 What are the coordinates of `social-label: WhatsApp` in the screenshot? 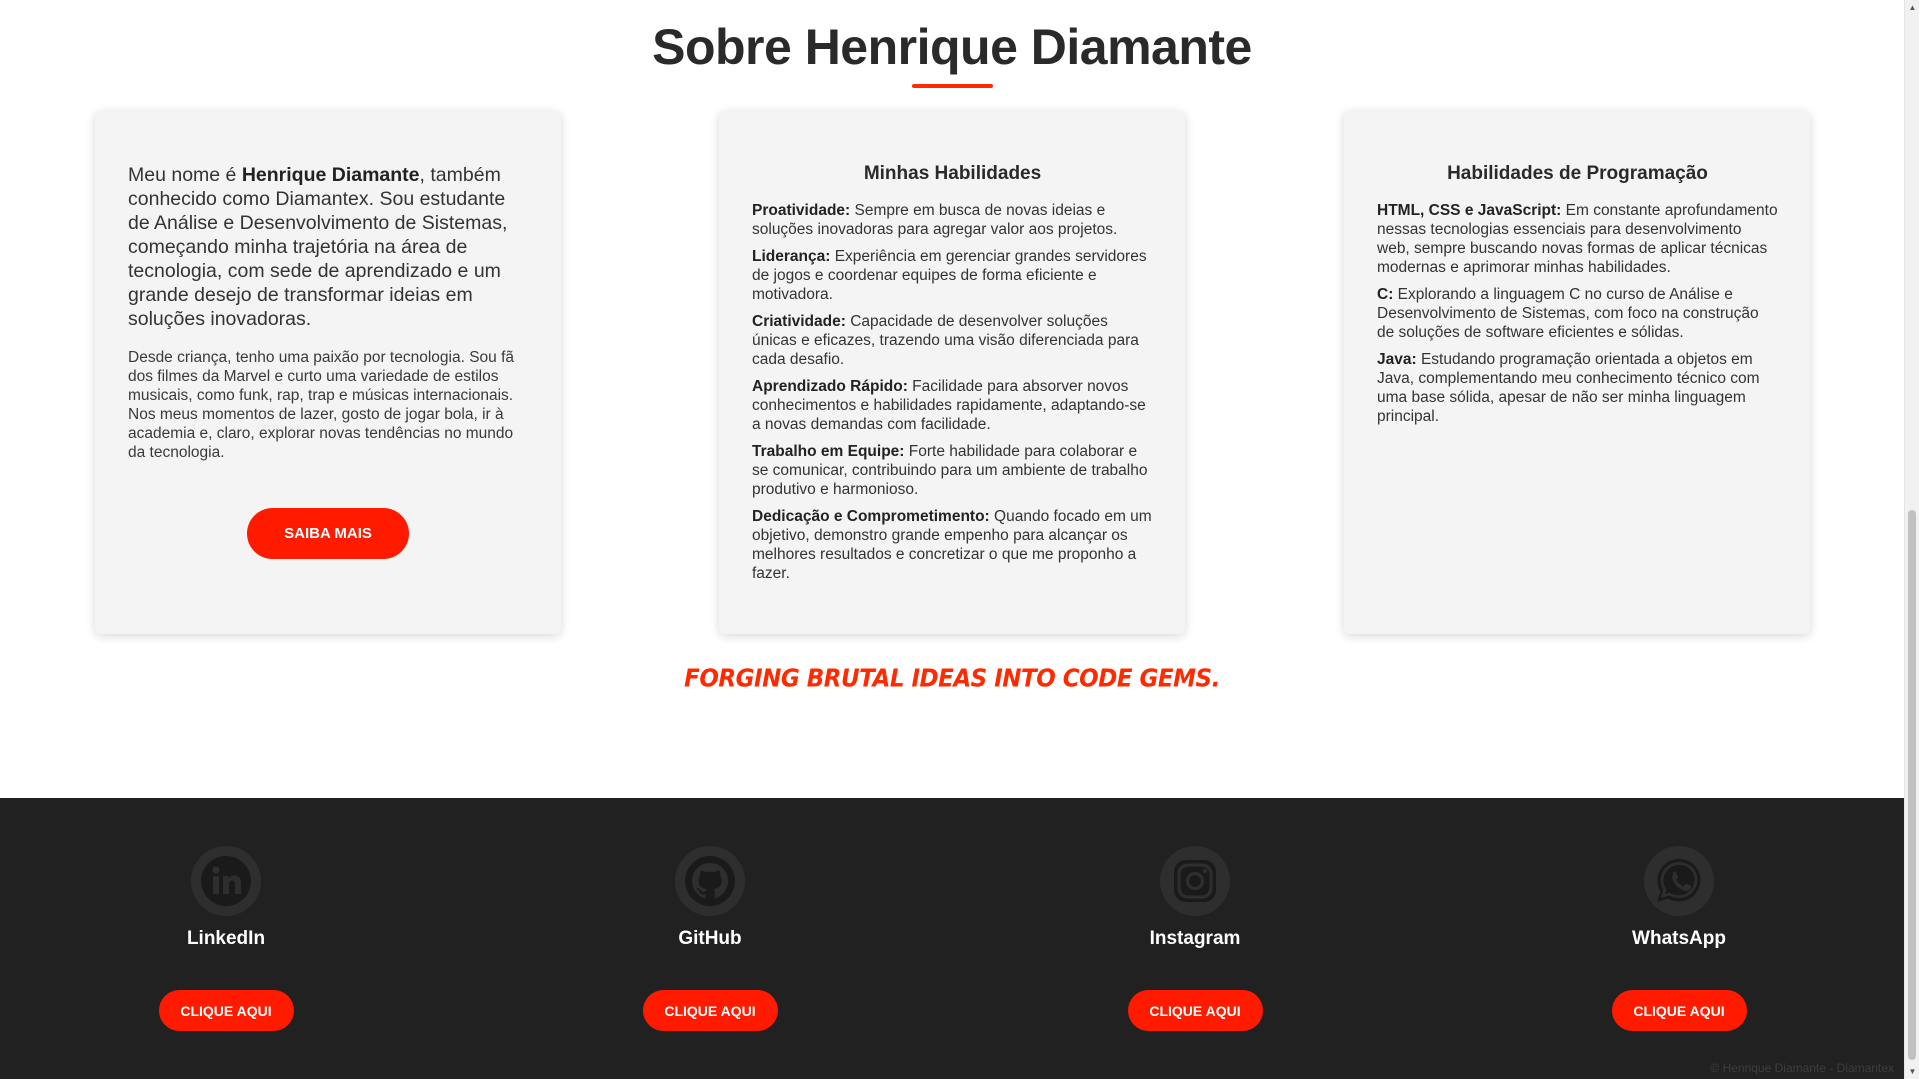 It's located at (1679, 938).